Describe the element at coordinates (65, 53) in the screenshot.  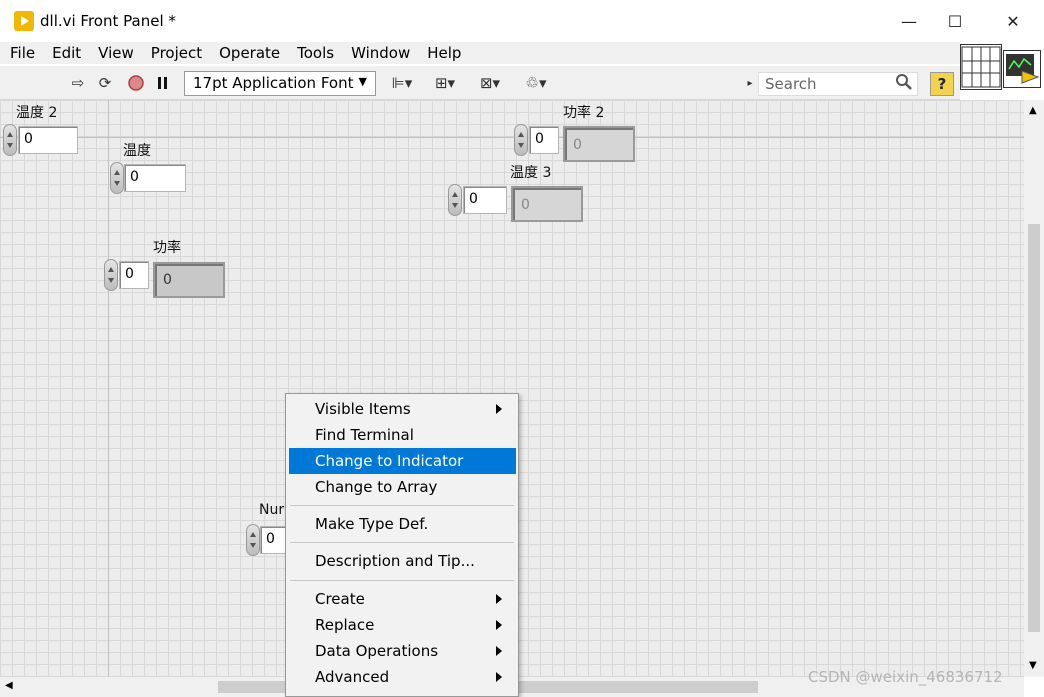
I see `menu-edit: Edit` at that location.